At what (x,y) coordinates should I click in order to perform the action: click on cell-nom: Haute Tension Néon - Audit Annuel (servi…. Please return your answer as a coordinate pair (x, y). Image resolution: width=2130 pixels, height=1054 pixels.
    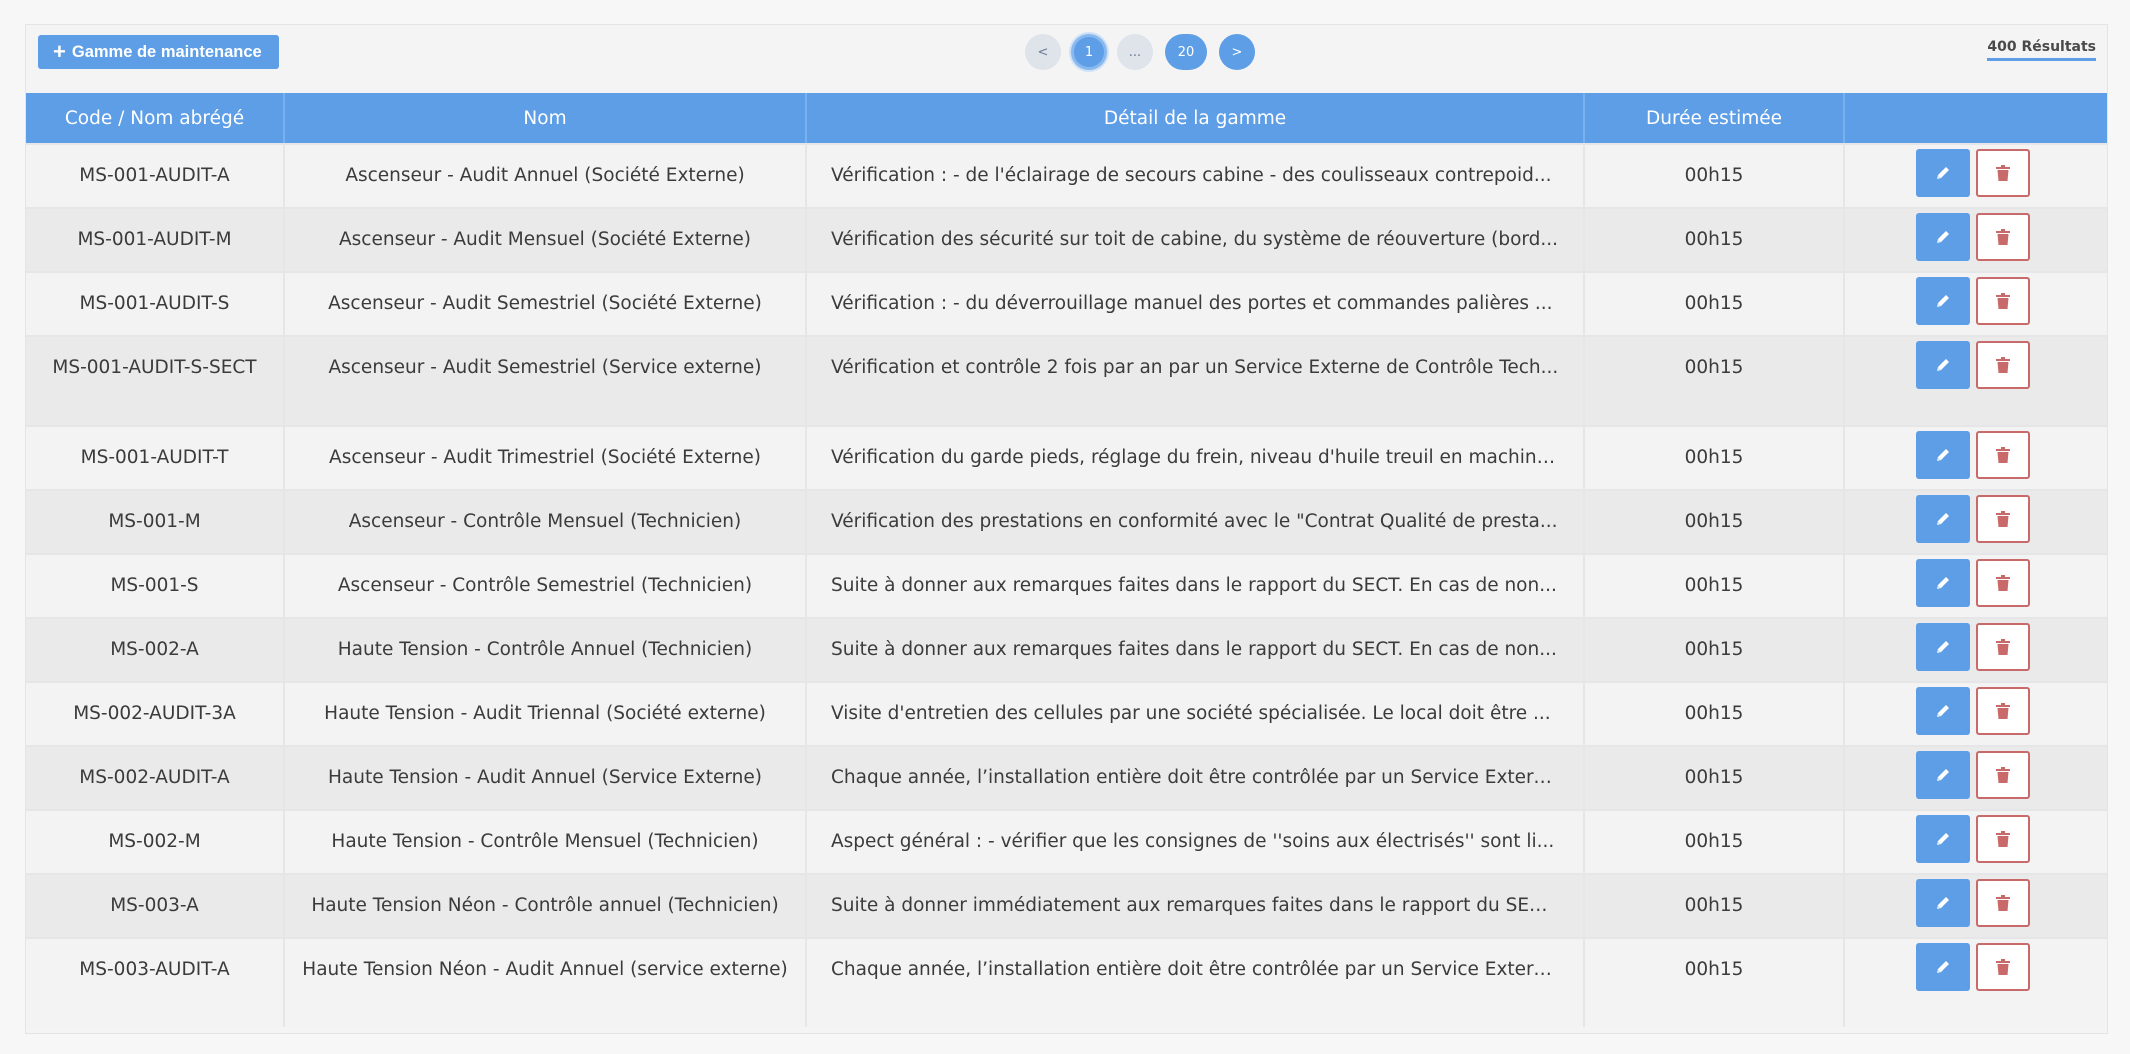
    Looking at the image, I should click on (546, 983).